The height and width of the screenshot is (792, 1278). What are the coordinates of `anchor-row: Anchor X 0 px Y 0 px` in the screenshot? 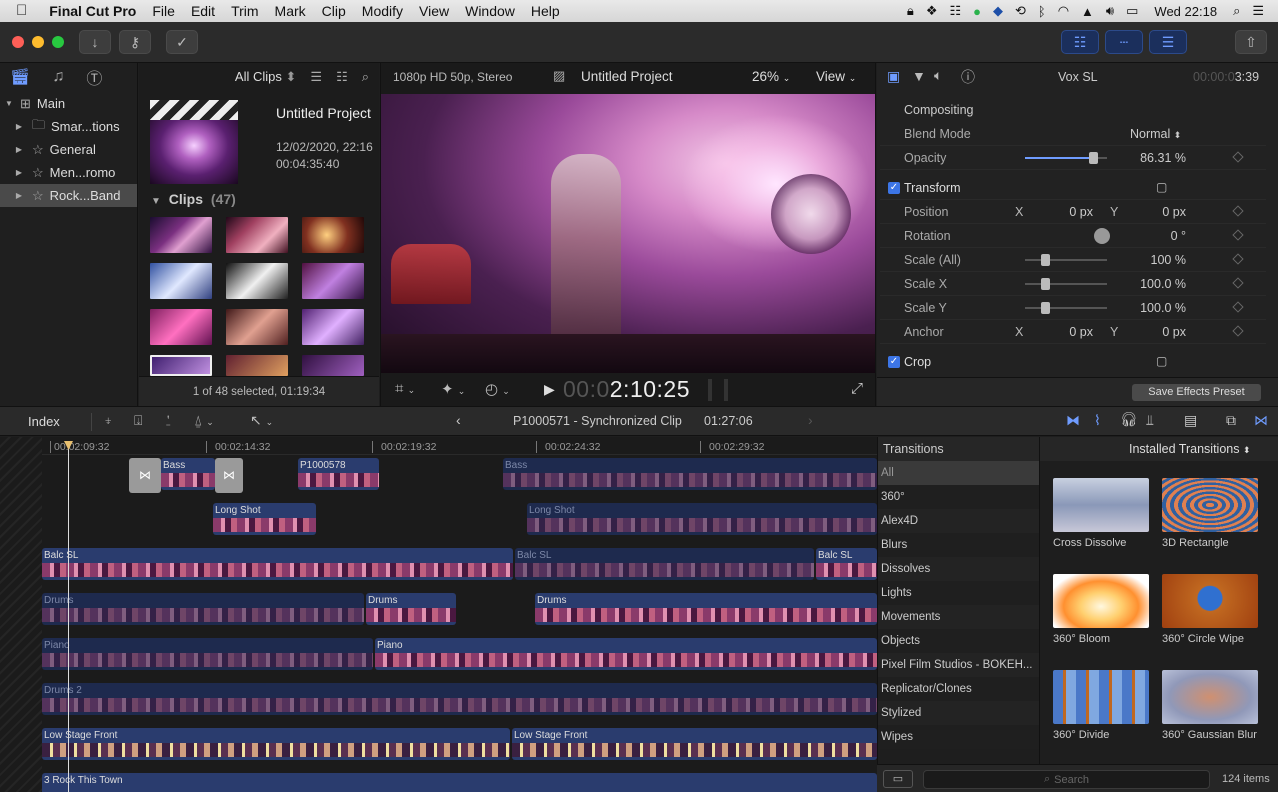 It's located at (1073, 332).